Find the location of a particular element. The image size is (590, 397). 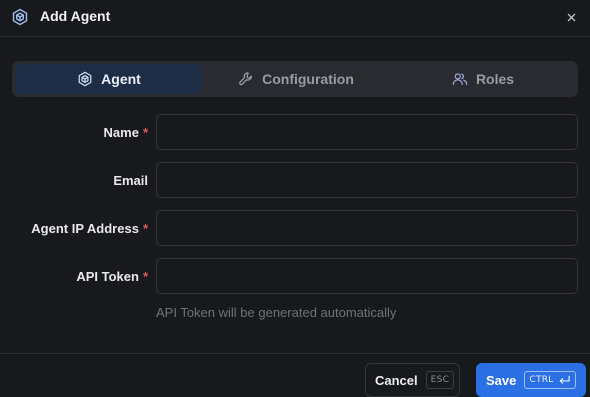

tab-roles-label: Roles is located at coordinates (495, 79).